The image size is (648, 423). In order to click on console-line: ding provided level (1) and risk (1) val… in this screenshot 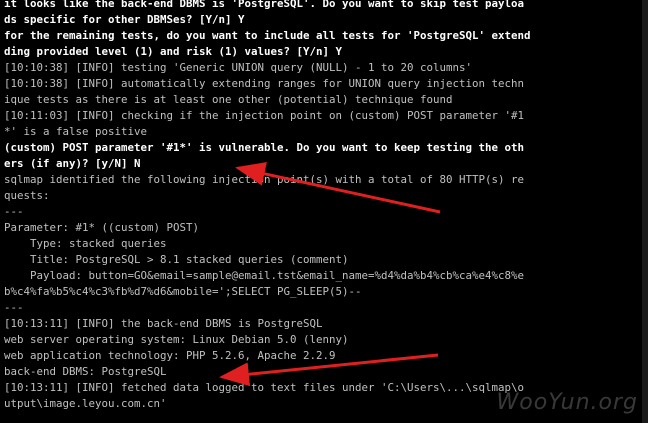, I will do `click(173, 51)`.